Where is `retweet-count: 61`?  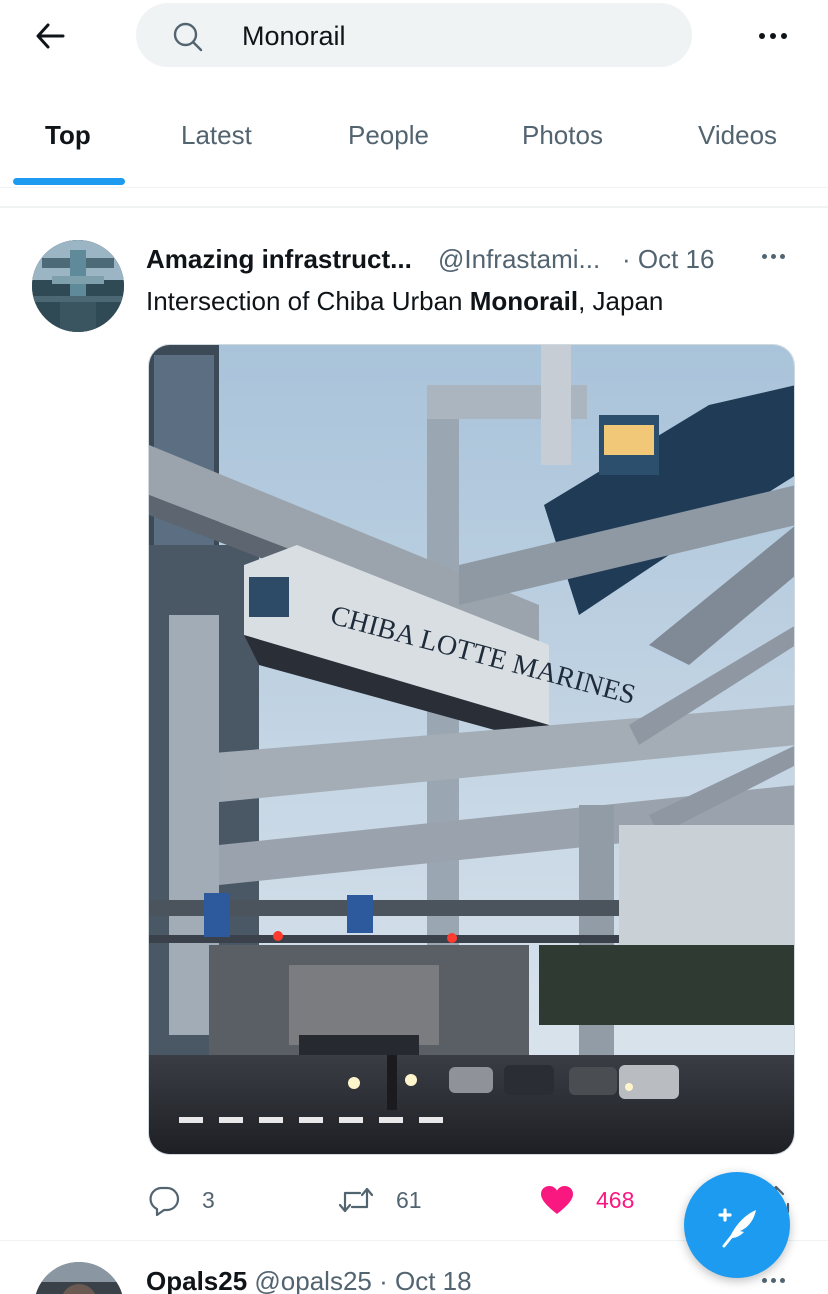
retweet-count: 61 is located at coordinates (409, 1199).